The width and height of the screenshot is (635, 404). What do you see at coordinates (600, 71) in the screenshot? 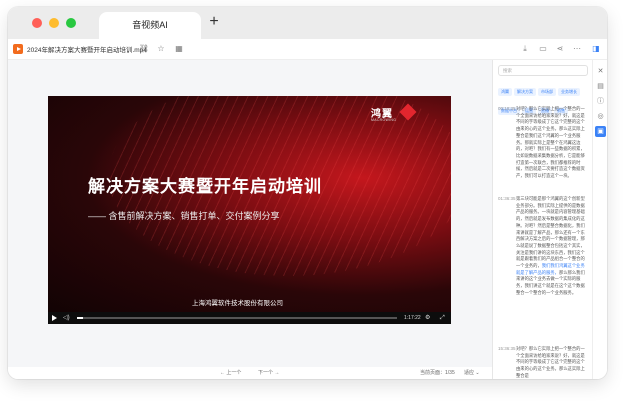
I see `close-icon: ✕` at bounding box center [600, 71].